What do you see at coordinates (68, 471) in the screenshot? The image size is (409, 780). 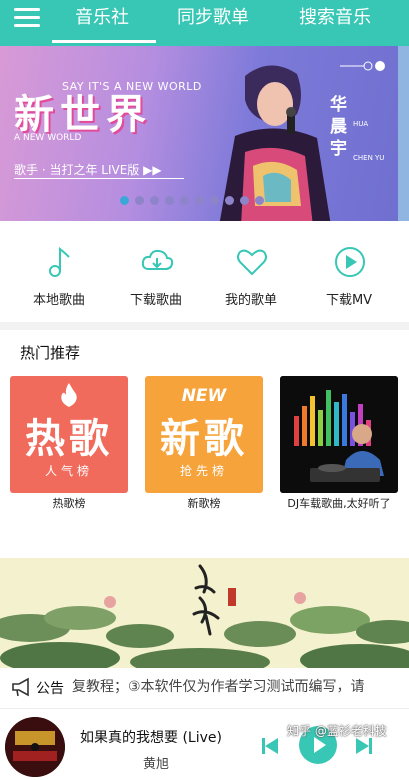 I see `hot-cover-subtitle: 人气榜` at bounding box center [68, 471].